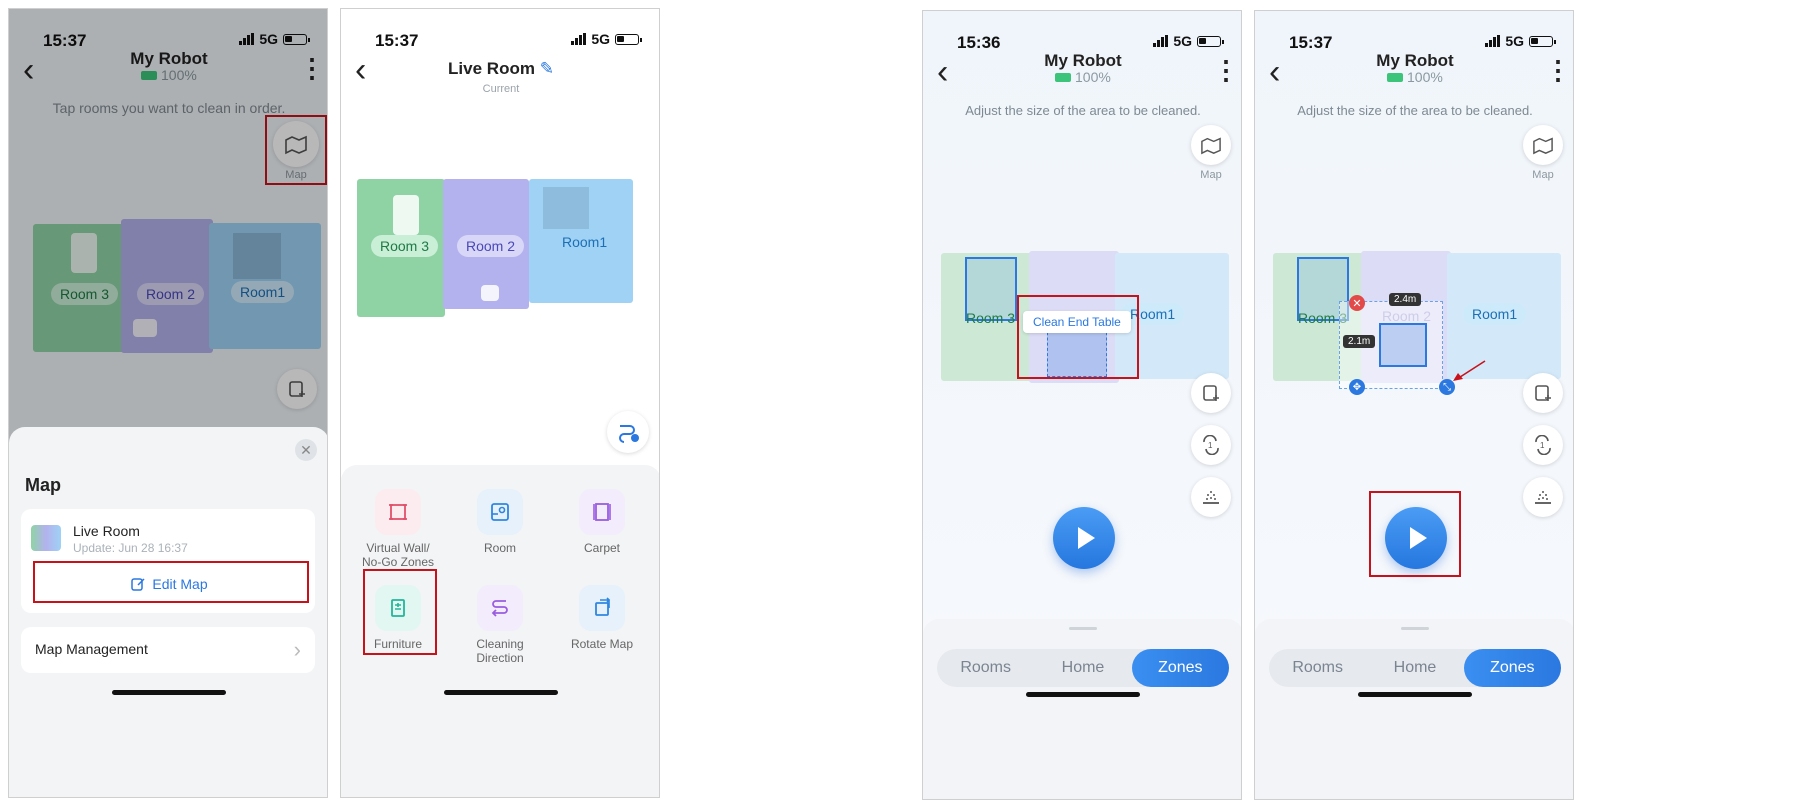 The image size is (1812, 806). I want to click on pointer-arrow-icon, so click(1469, 370).